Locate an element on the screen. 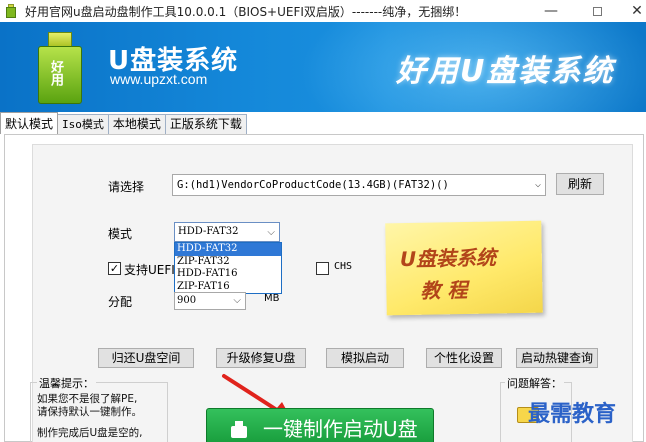 Image resolution: width=646 pixels, height=442 pixels. tips-group: 温馨提示： 如果您不是很了解PE, 请保持默认一键制作。 制作完成后U盘是空的, is located at coordinates (99, 408).